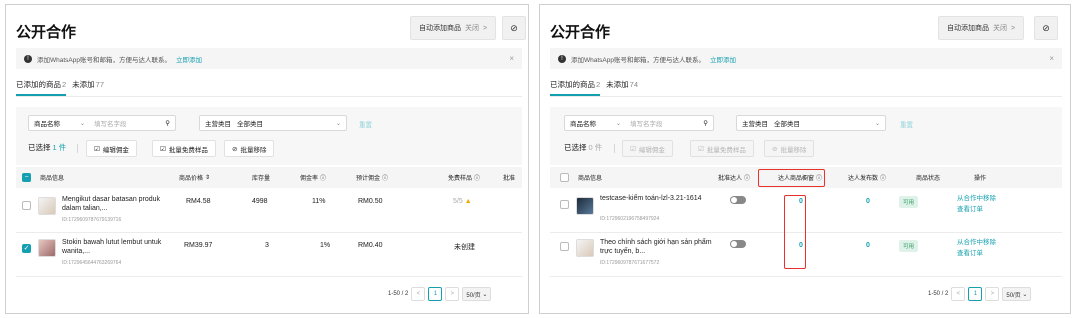  What do you see at coordinates (928, 179) in the screenshot?
I see `col-product-status: 商品状态` at bounding box center [928, 179].